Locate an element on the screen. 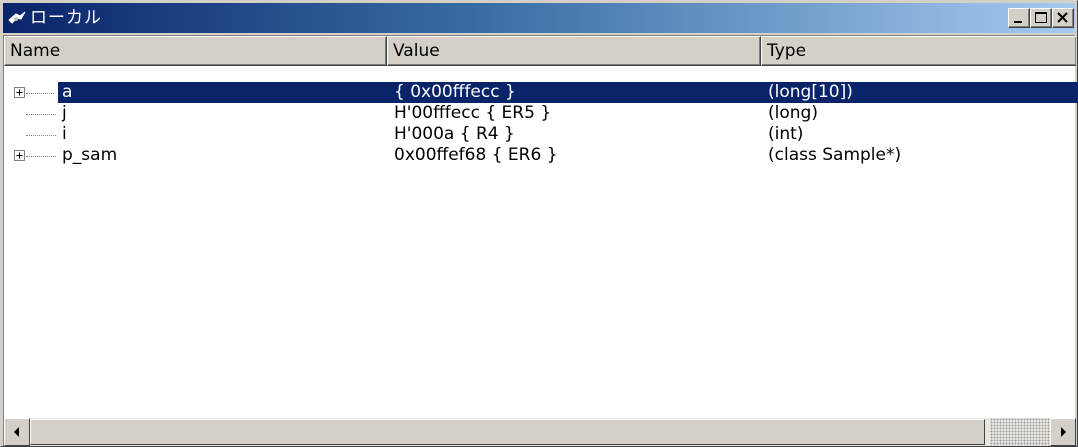  cell-value: 0x00ffef68 { ER6 } is located at coordinates (476, 155).